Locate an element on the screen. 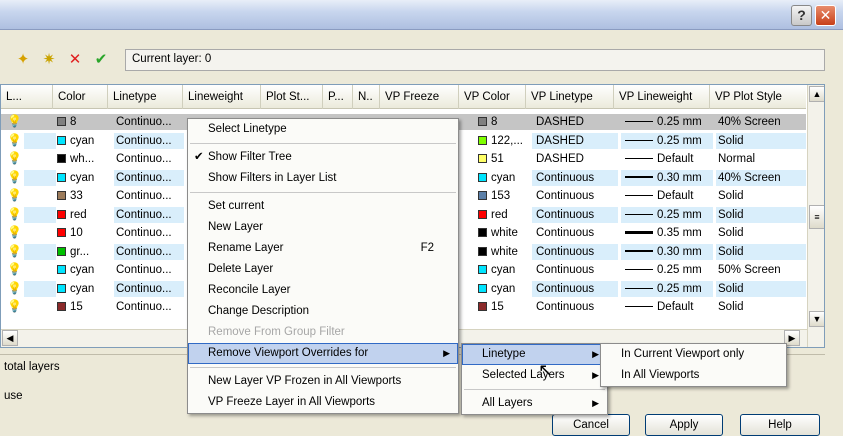 This screenshot has height=436, width=843. vp-color-cell: 153 is located at coordinates (498, 196).